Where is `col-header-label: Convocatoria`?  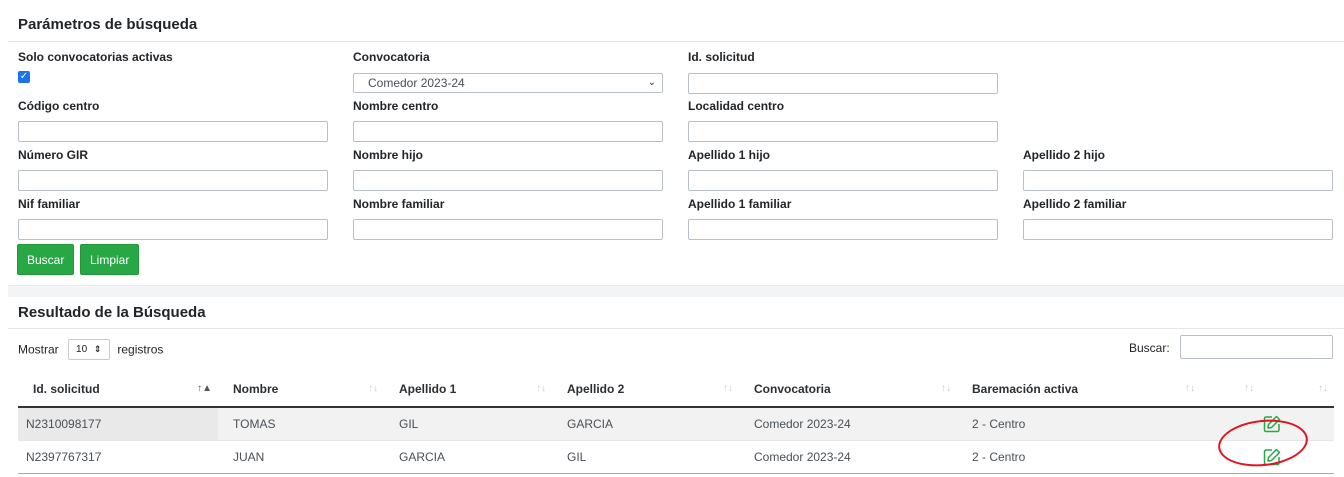
col-header-label: Convocatoria is located at coordinates (792, 389).